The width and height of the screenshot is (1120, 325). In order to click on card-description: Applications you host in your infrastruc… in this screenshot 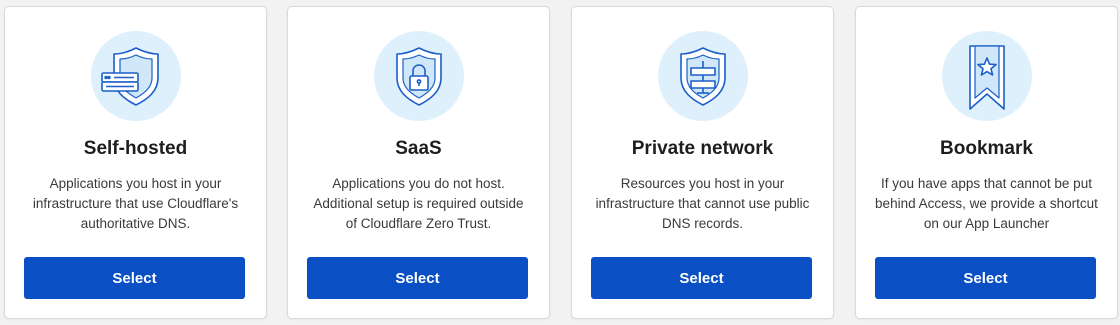, I will do `click(135, 203)`.